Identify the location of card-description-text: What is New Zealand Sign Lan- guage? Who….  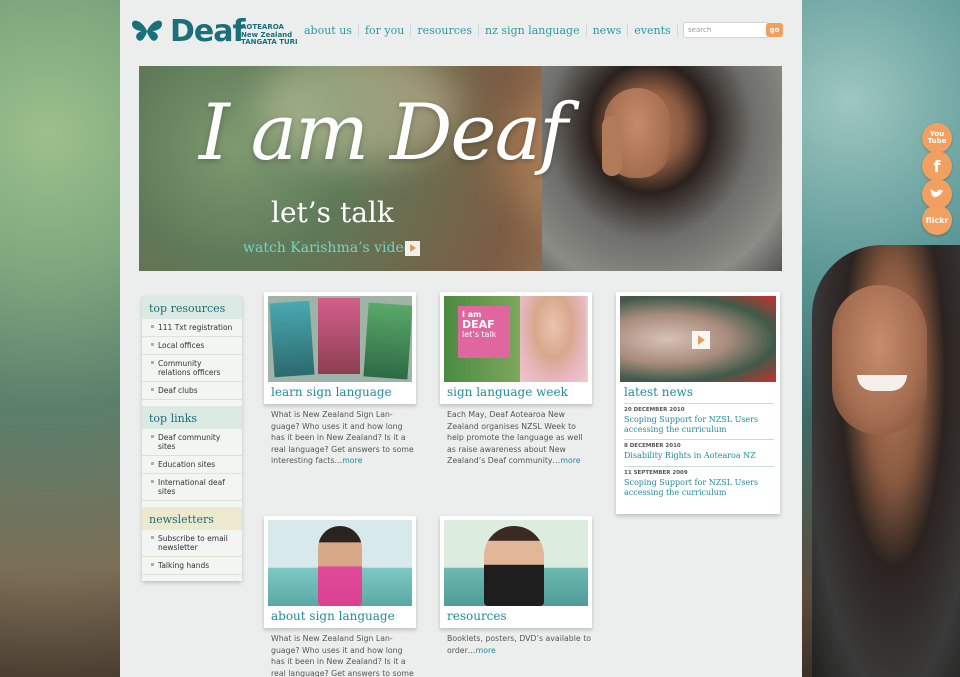
(342, 655).